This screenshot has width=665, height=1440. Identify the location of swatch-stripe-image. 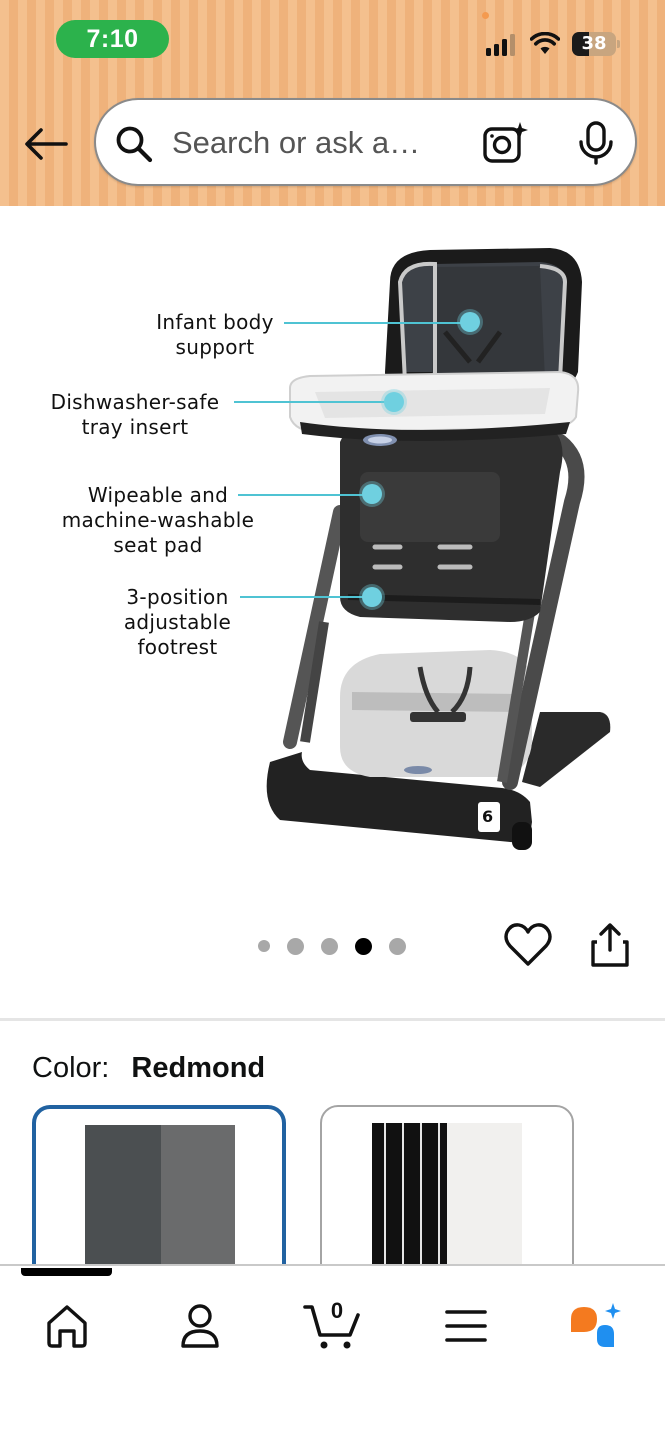
(447, 1203).